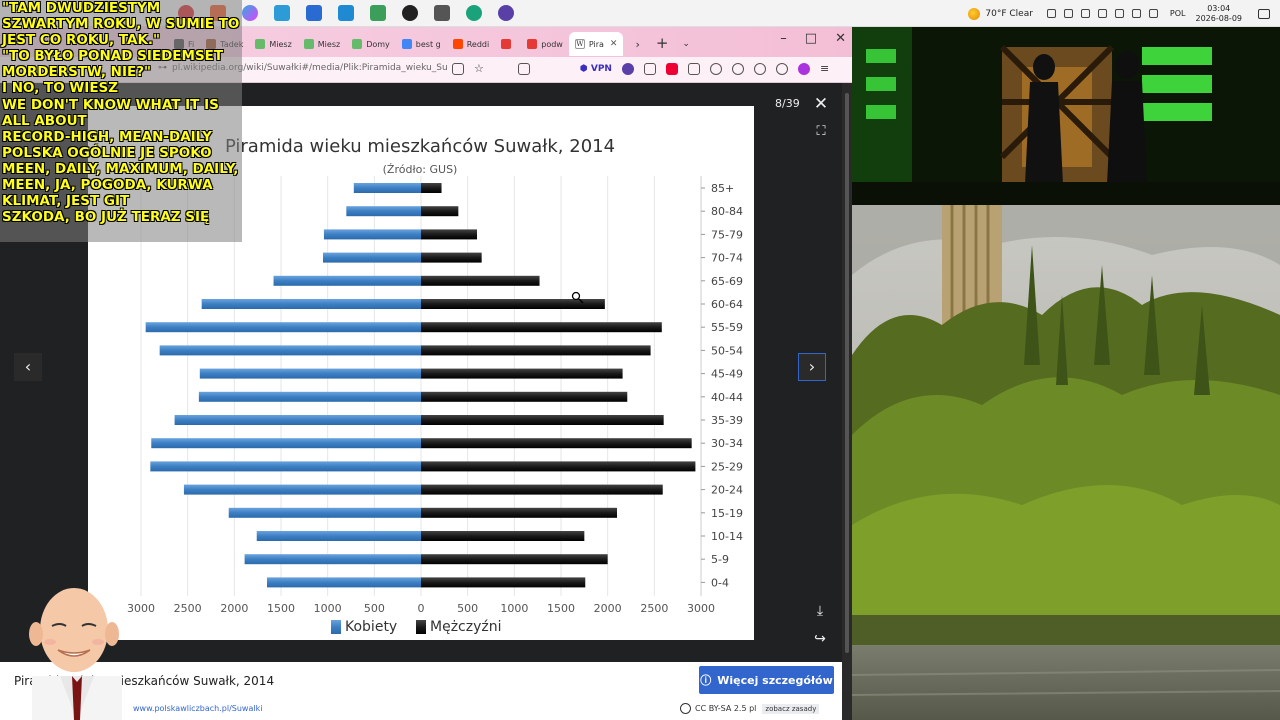 The width and height of the screenshot is (1280, 720). I want to click on chatgpt-icon, so click(474, 13).